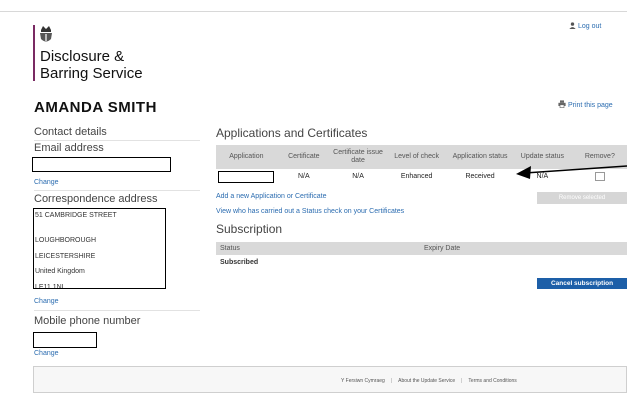  I want to click on brand-line-1: Disclosure &, so click(82, 56).